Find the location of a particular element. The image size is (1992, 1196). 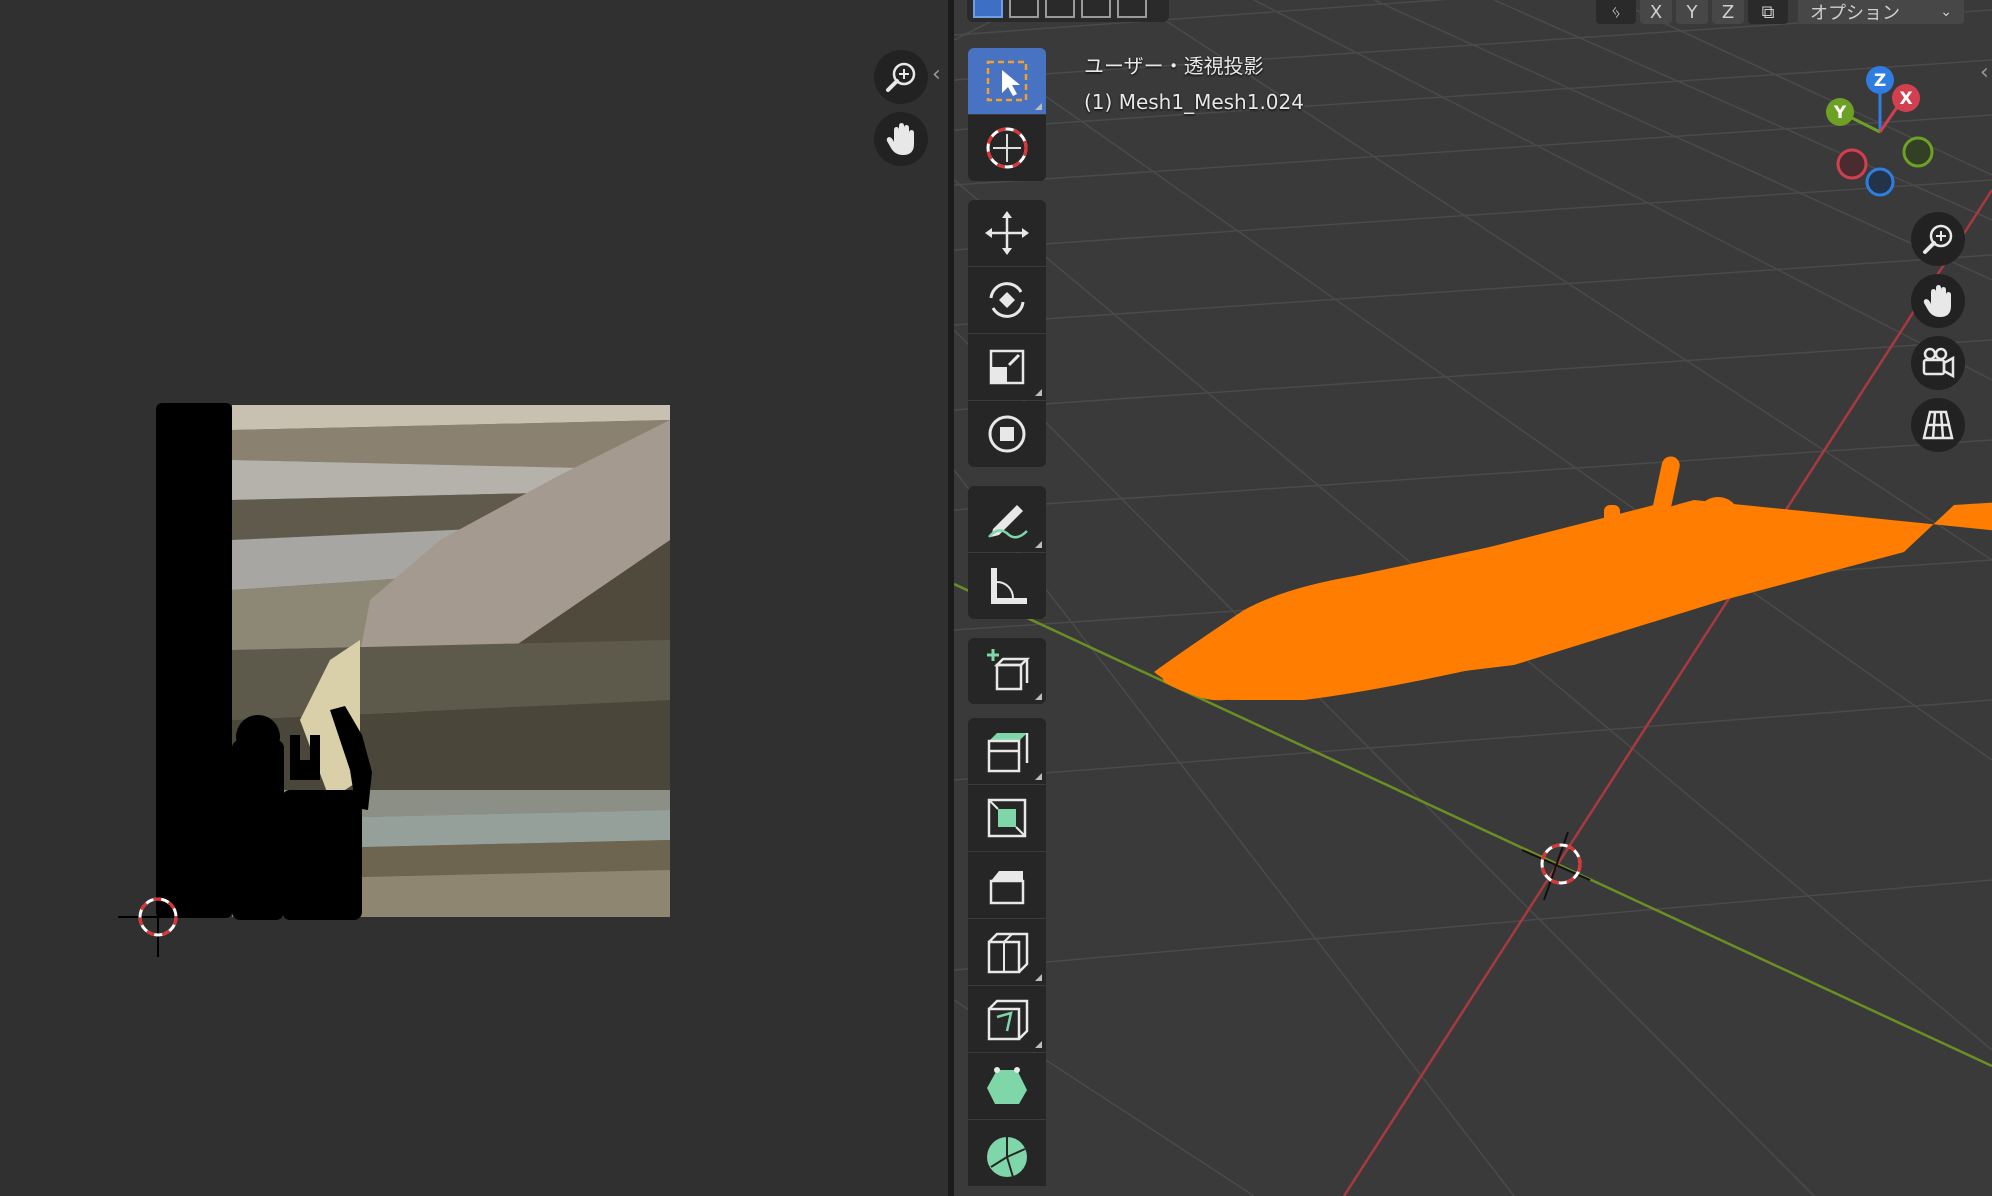

selection-mode-bar is located at coordinates (1068, 11).